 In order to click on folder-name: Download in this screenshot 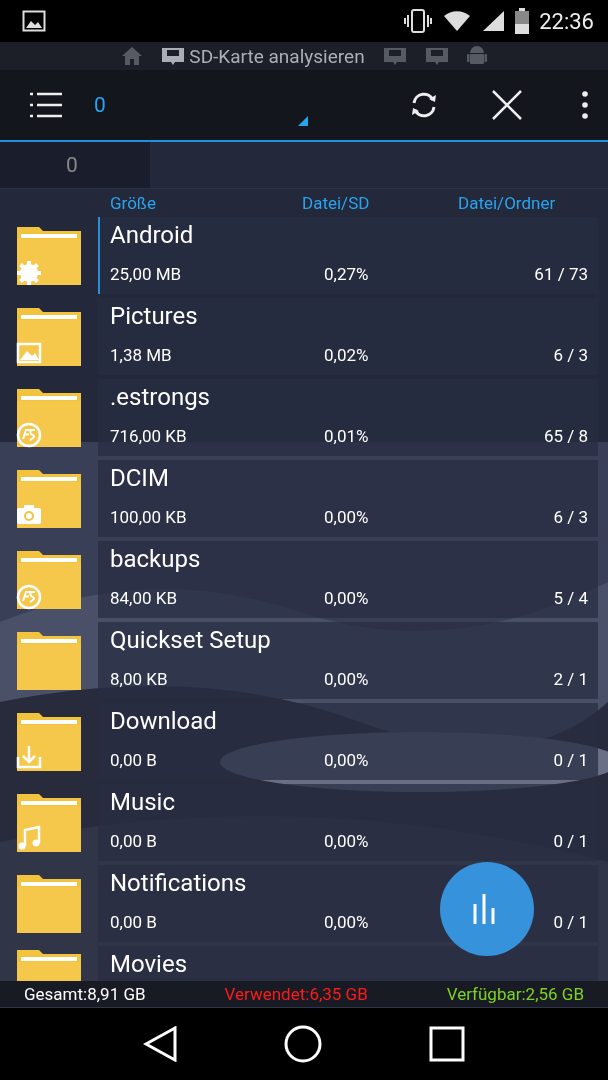, I will do `click(164, 721)`.